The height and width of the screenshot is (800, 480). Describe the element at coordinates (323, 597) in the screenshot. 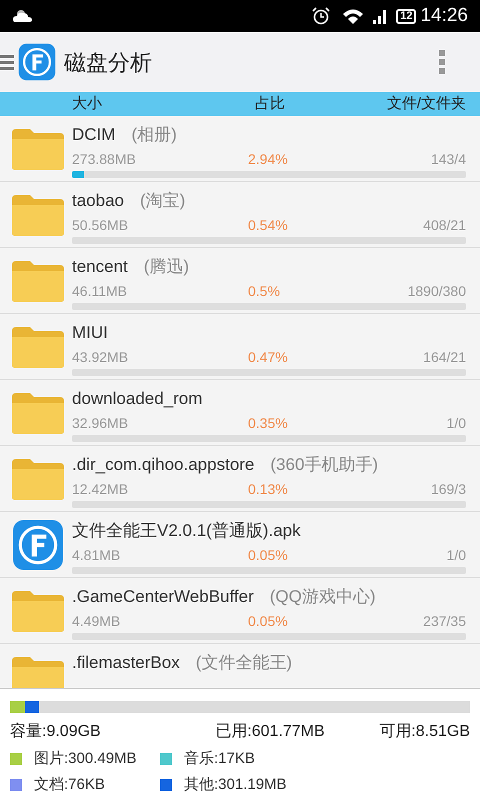

I see `file-alias: (QQ游戏中心)` at that location.